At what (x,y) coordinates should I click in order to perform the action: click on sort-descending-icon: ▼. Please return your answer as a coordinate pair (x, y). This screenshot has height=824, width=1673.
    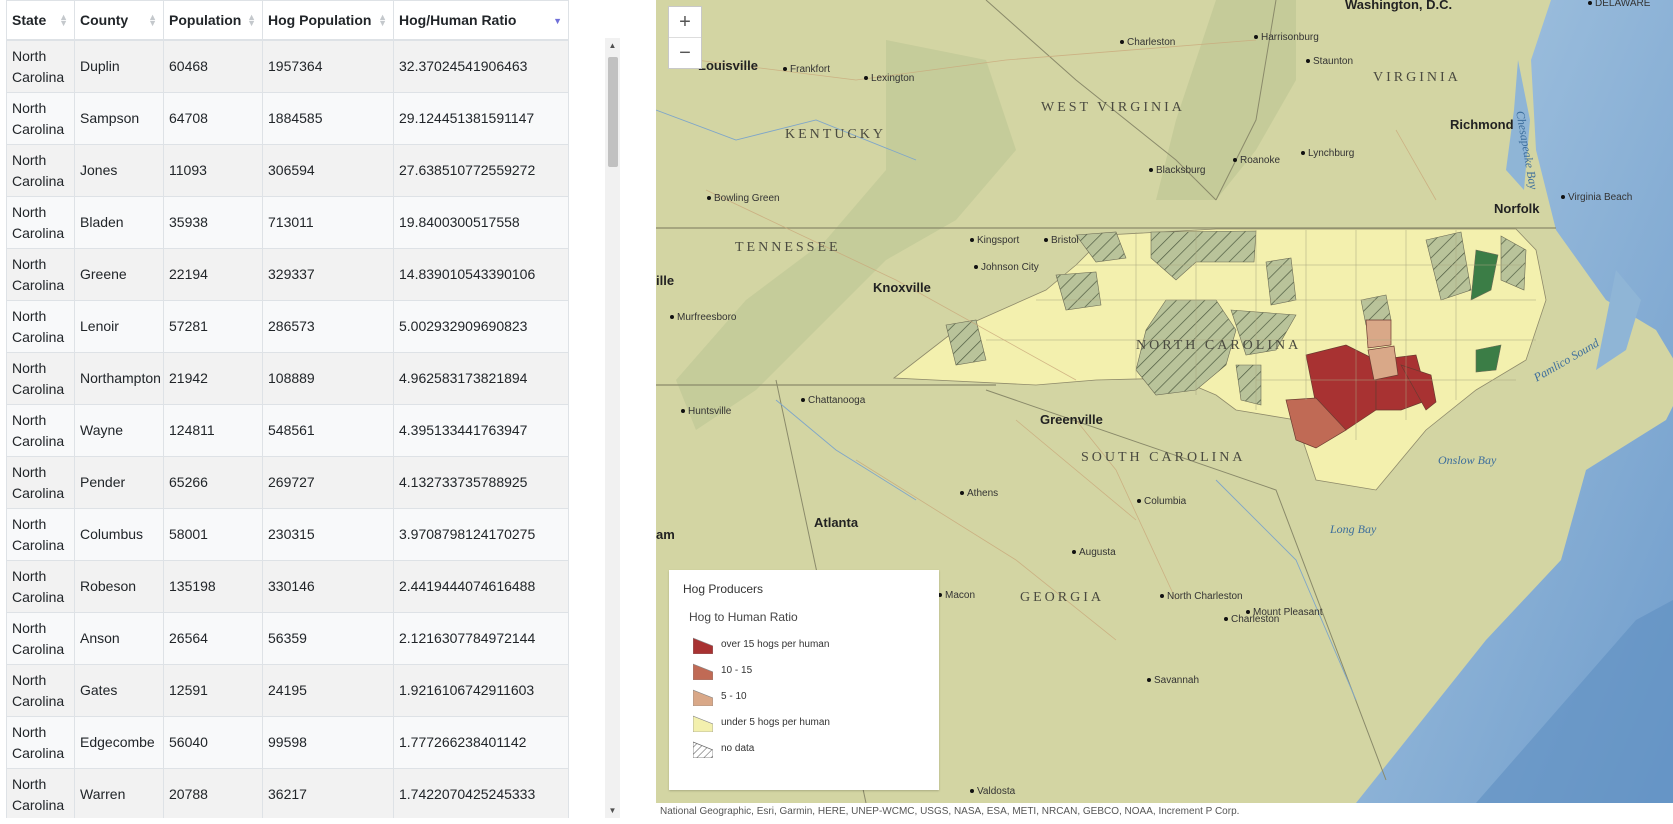
    Looking at the image, I should click on (557, 21).